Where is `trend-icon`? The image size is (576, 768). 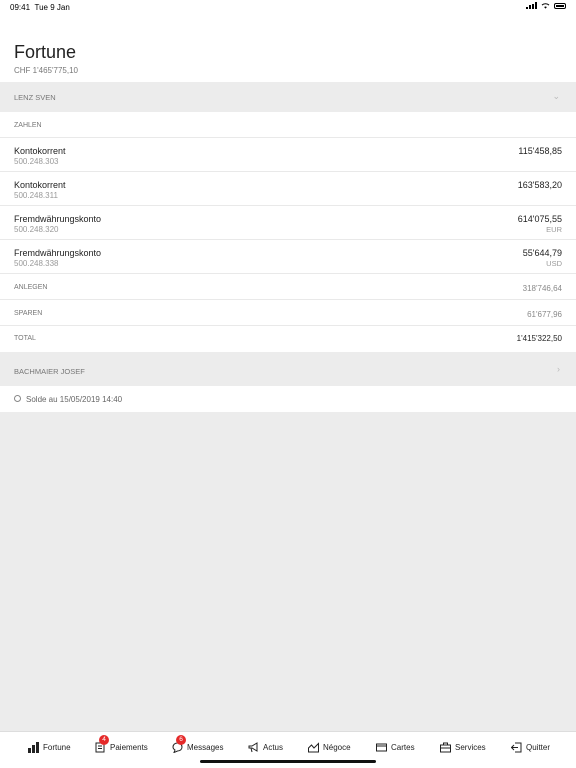
trend-icon is located at coordinates (313, 747).